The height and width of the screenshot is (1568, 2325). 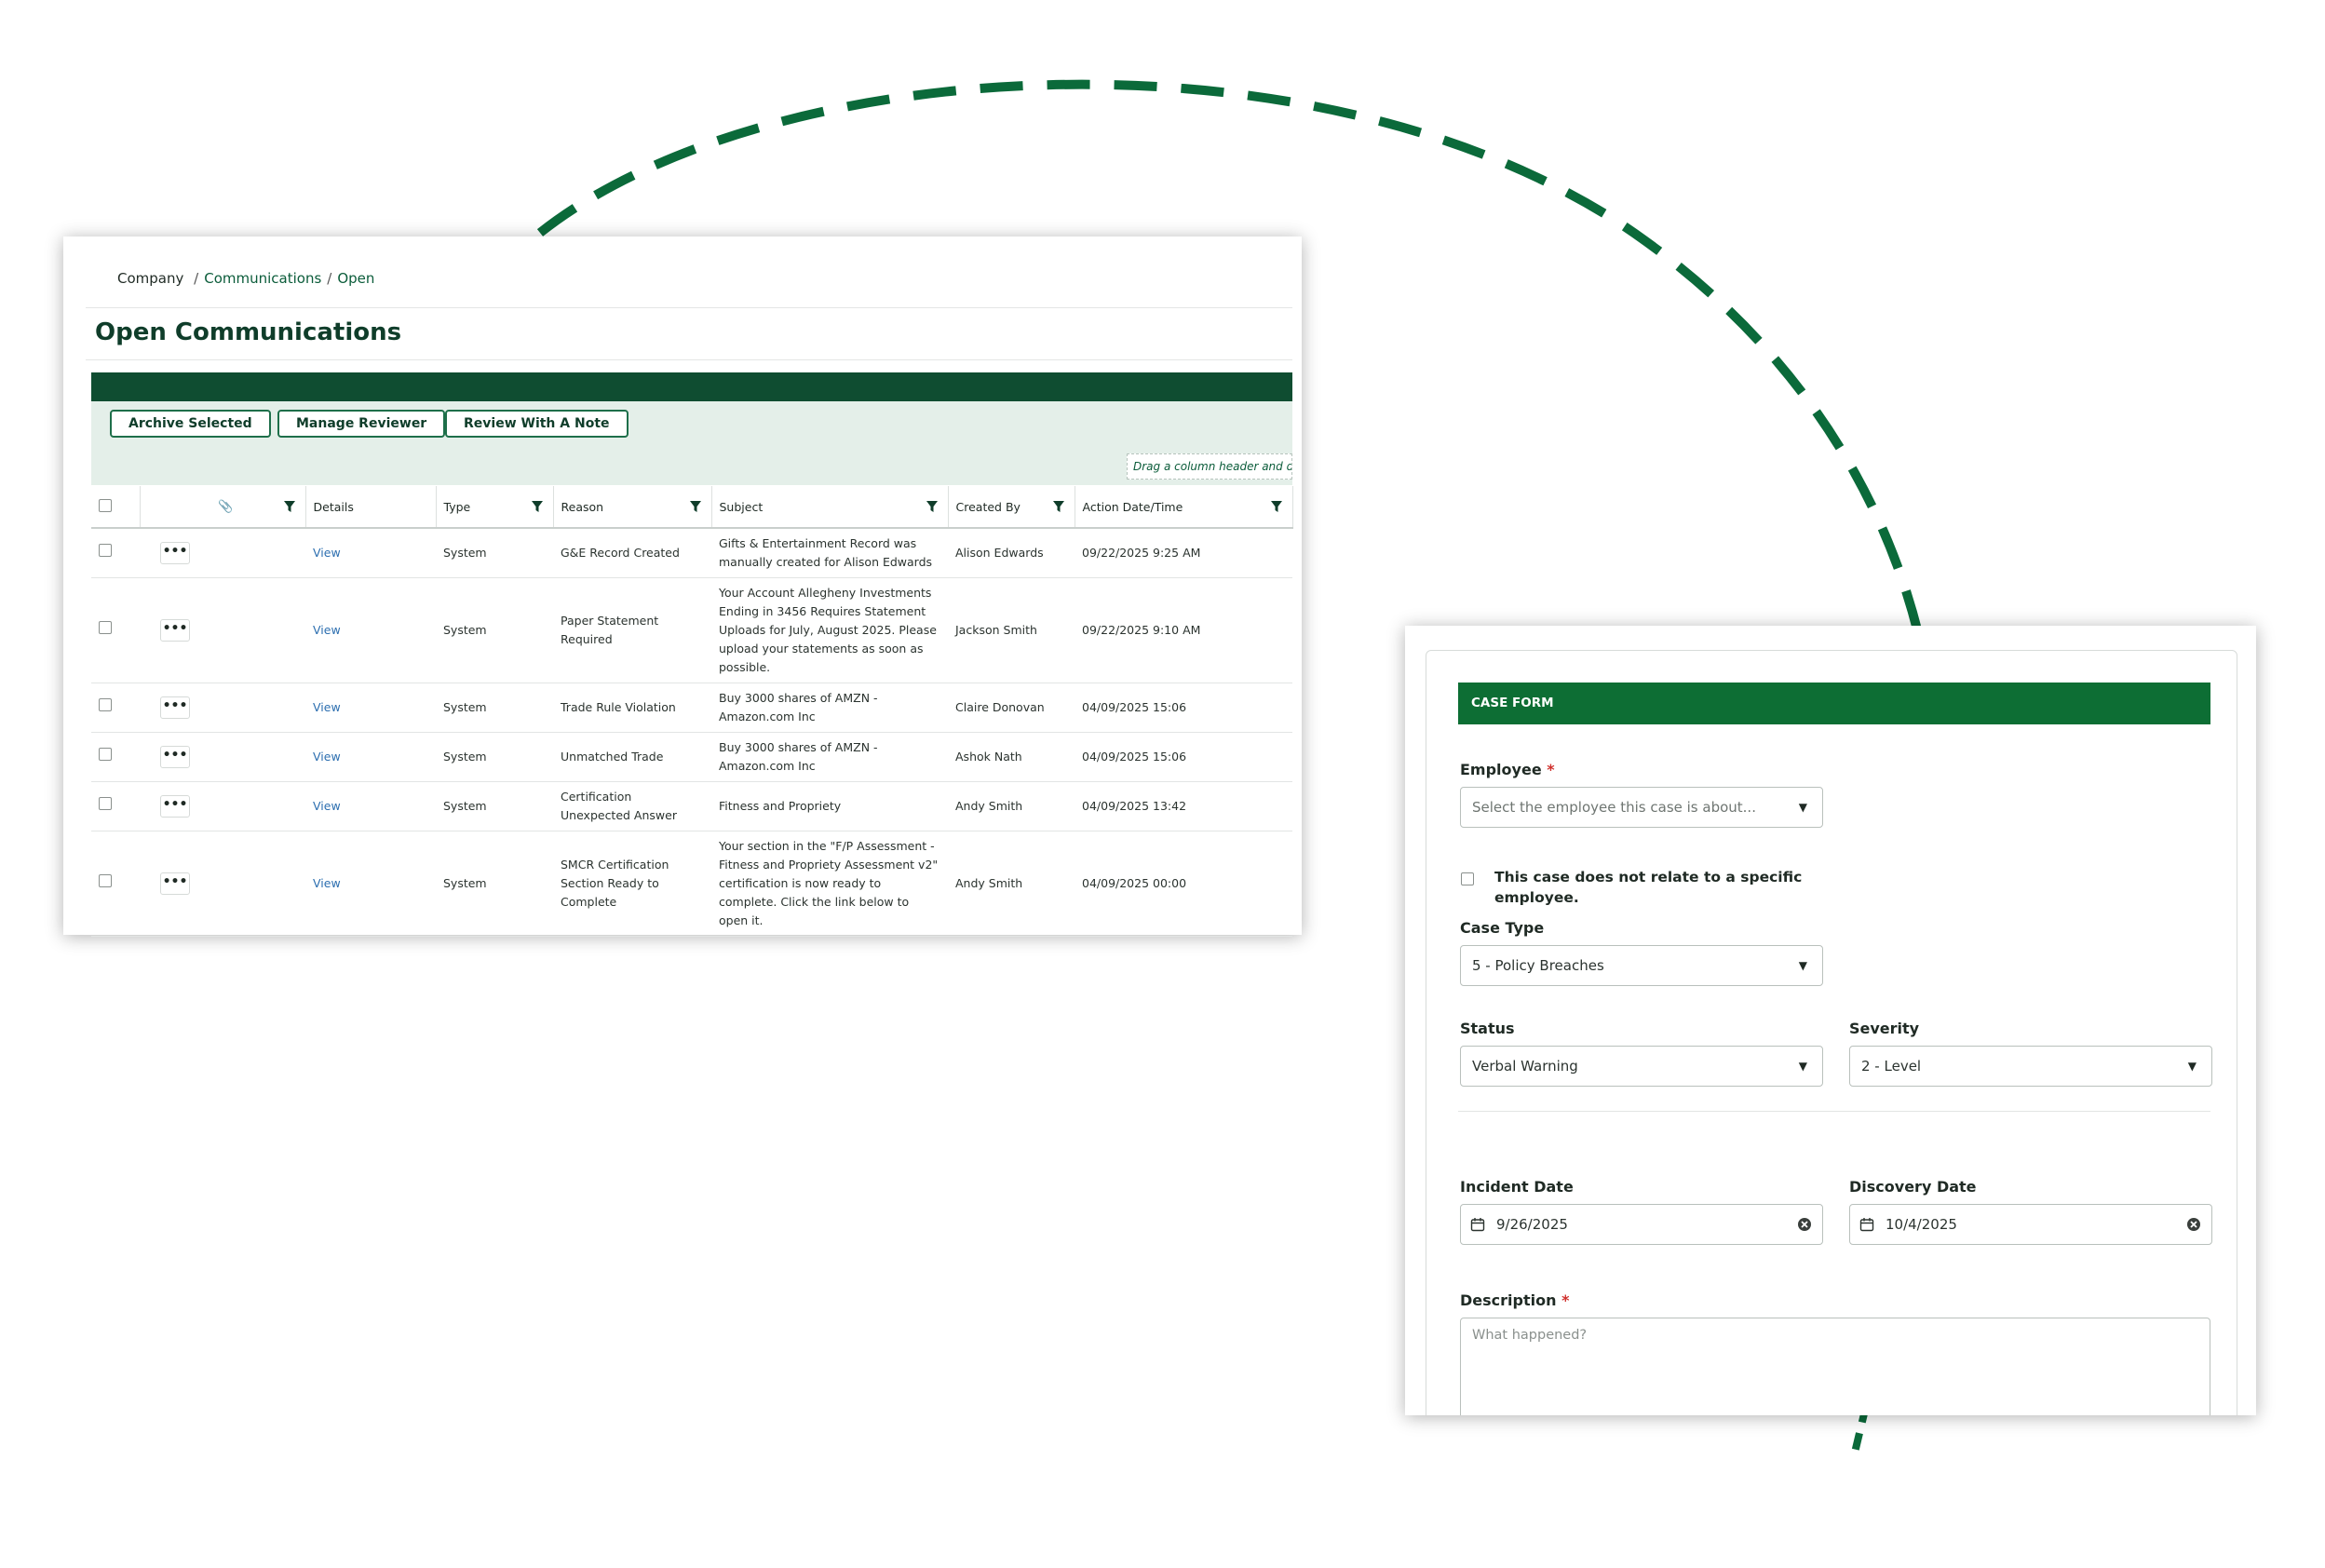 What do you see at coordinates (632, 553) in the screenshot?
I see `reason-cell: G&E Record Created` at bounding box center [632, 553].